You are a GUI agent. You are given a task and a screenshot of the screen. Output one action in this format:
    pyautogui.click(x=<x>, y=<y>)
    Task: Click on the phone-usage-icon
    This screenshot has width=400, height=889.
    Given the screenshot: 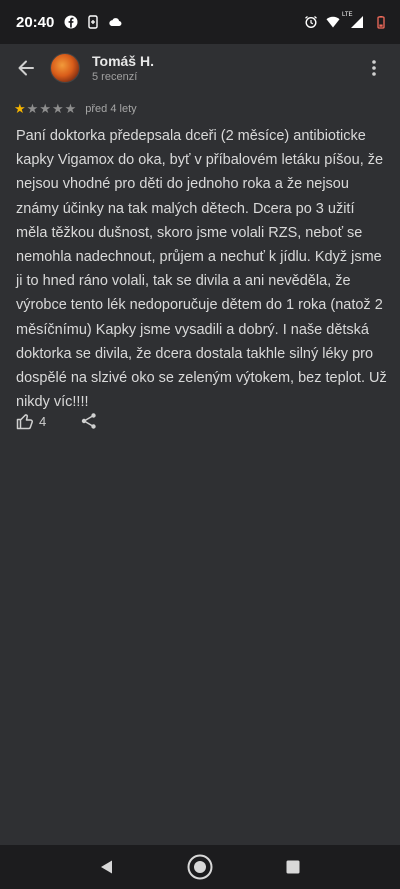 What is the action you would take?
    pyautogui.click(x=93, y=22)
    